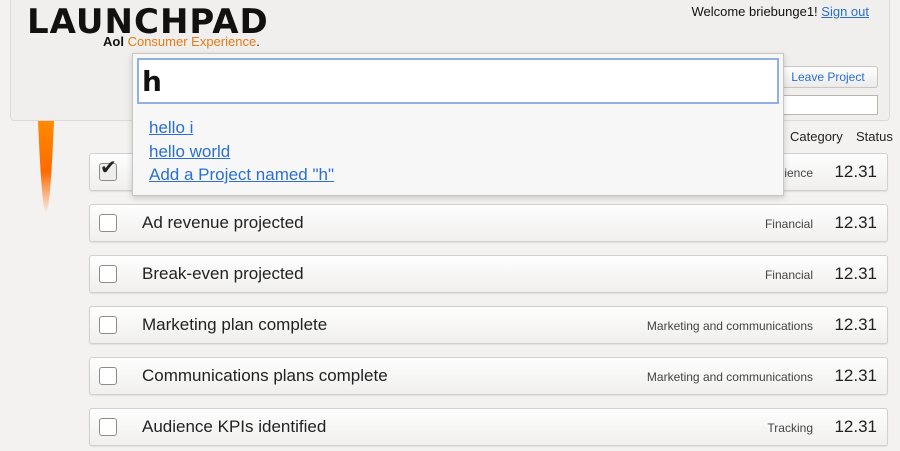 The height and width of the screenshot is (451, 900). What do you see at coordinates (241, 128) in the screenshot?
I see `suggestion-item: hello i` at bounding box center [241, 128].